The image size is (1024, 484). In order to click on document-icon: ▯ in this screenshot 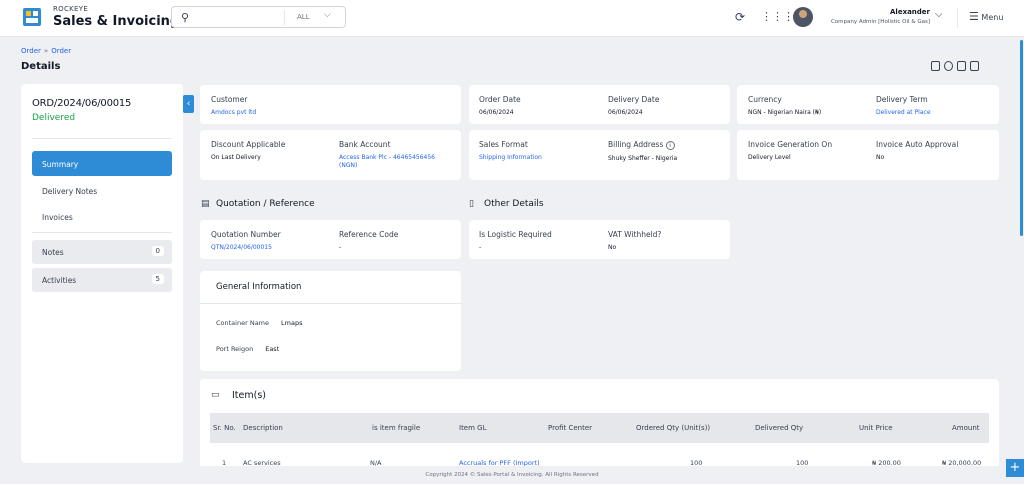, I will do `click(471, 204)`.